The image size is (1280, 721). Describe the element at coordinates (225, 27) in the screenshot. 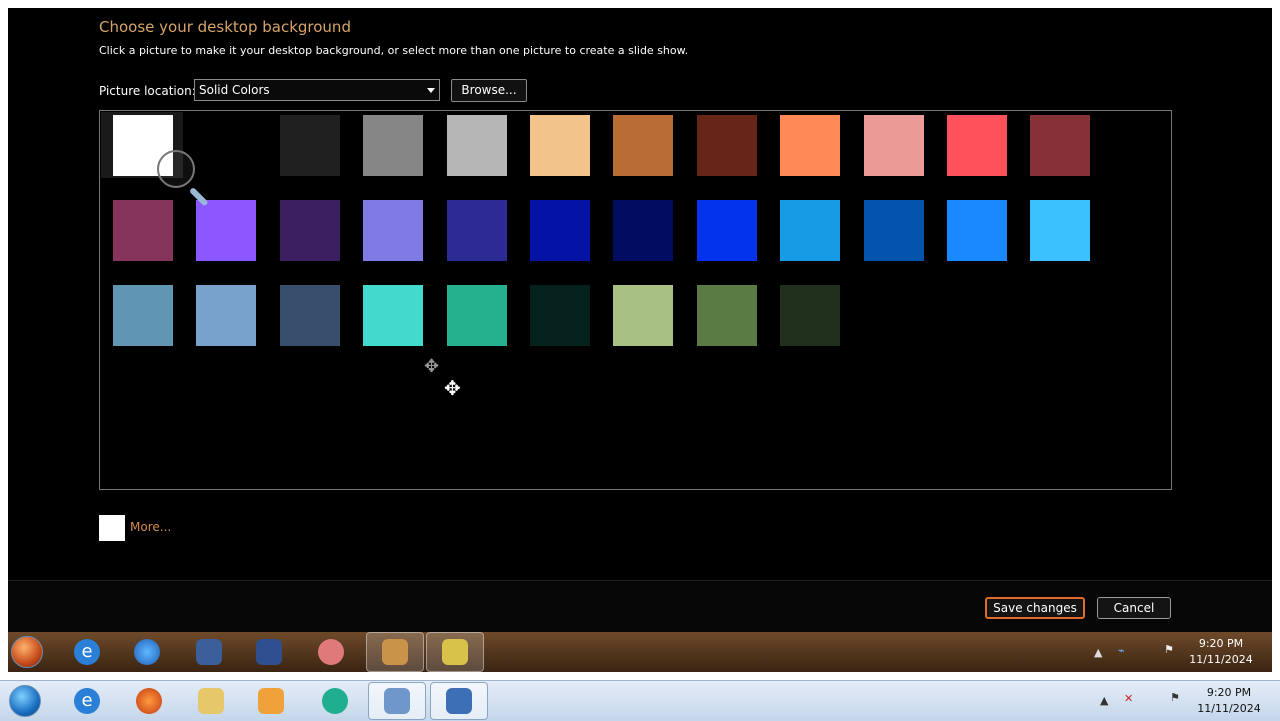

I see `page-title: Choose your desktop background` at that location.